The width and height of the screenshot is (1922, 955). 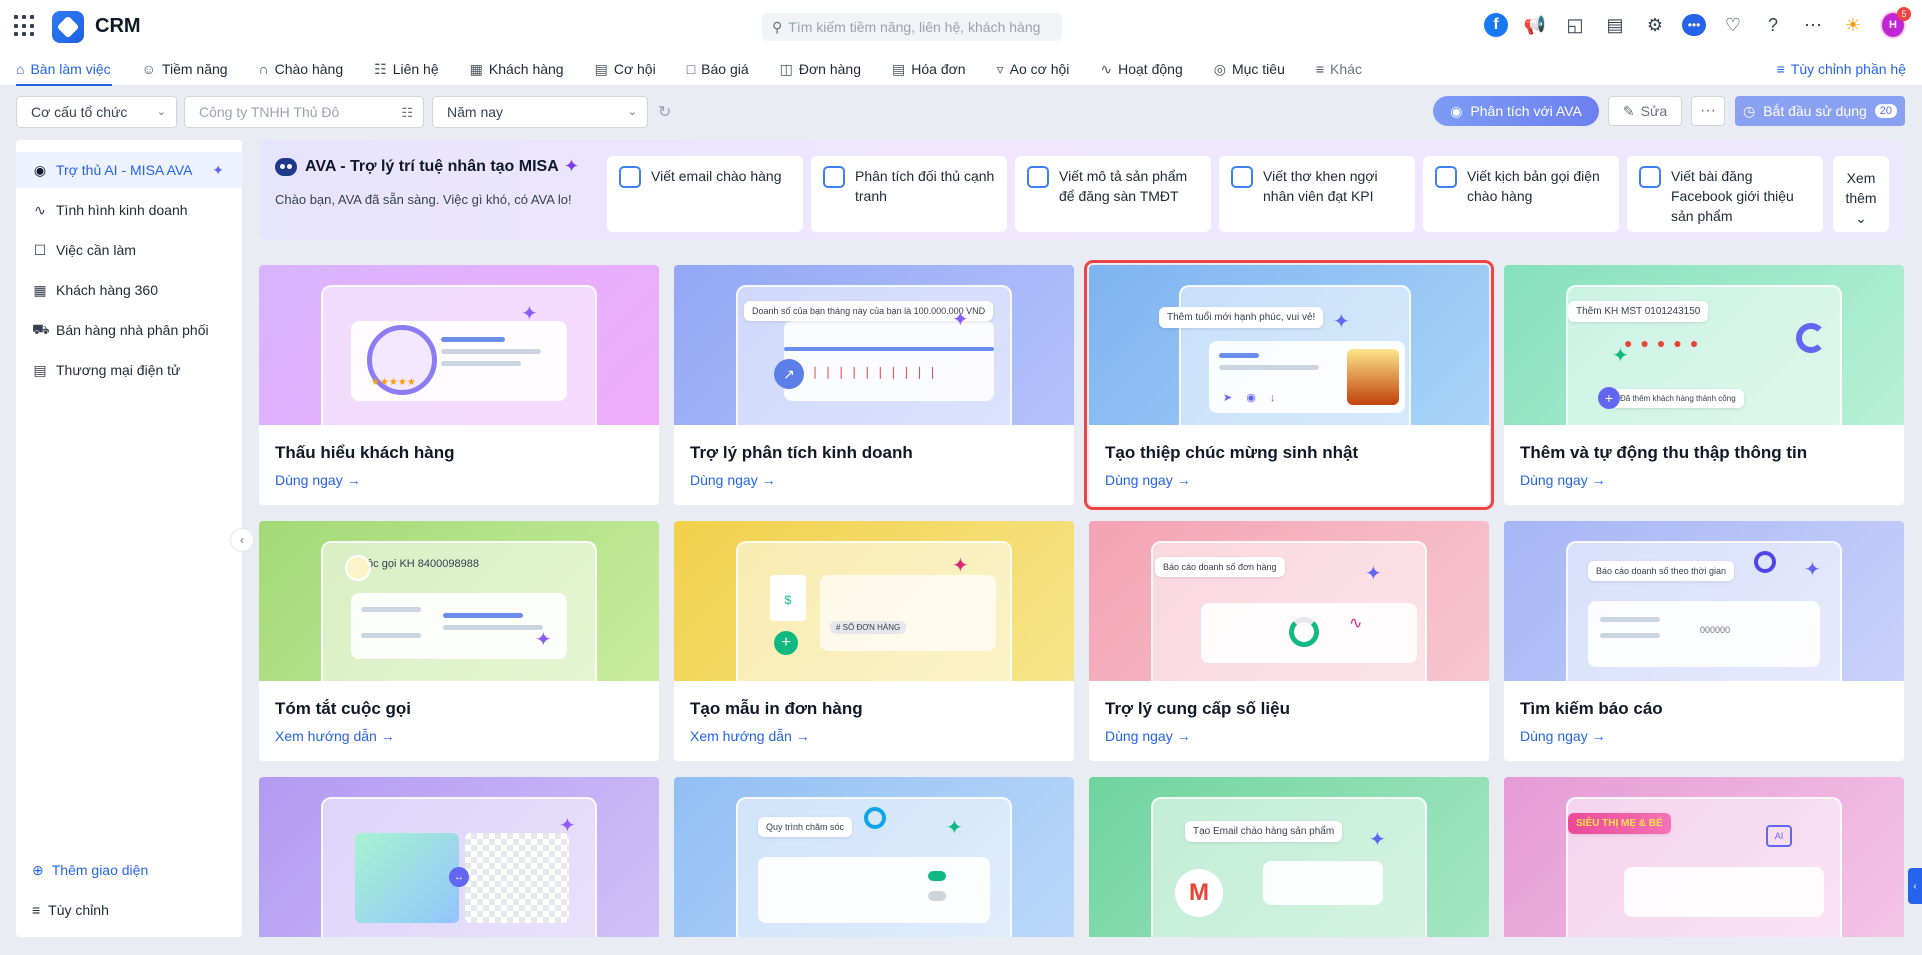 What do you see at coordinates (1521, 194) in the screenshot?
I see `ava-prompt-card: Viết kịch bản gọi điện chào hàng` at bounding box center [1521, 194].